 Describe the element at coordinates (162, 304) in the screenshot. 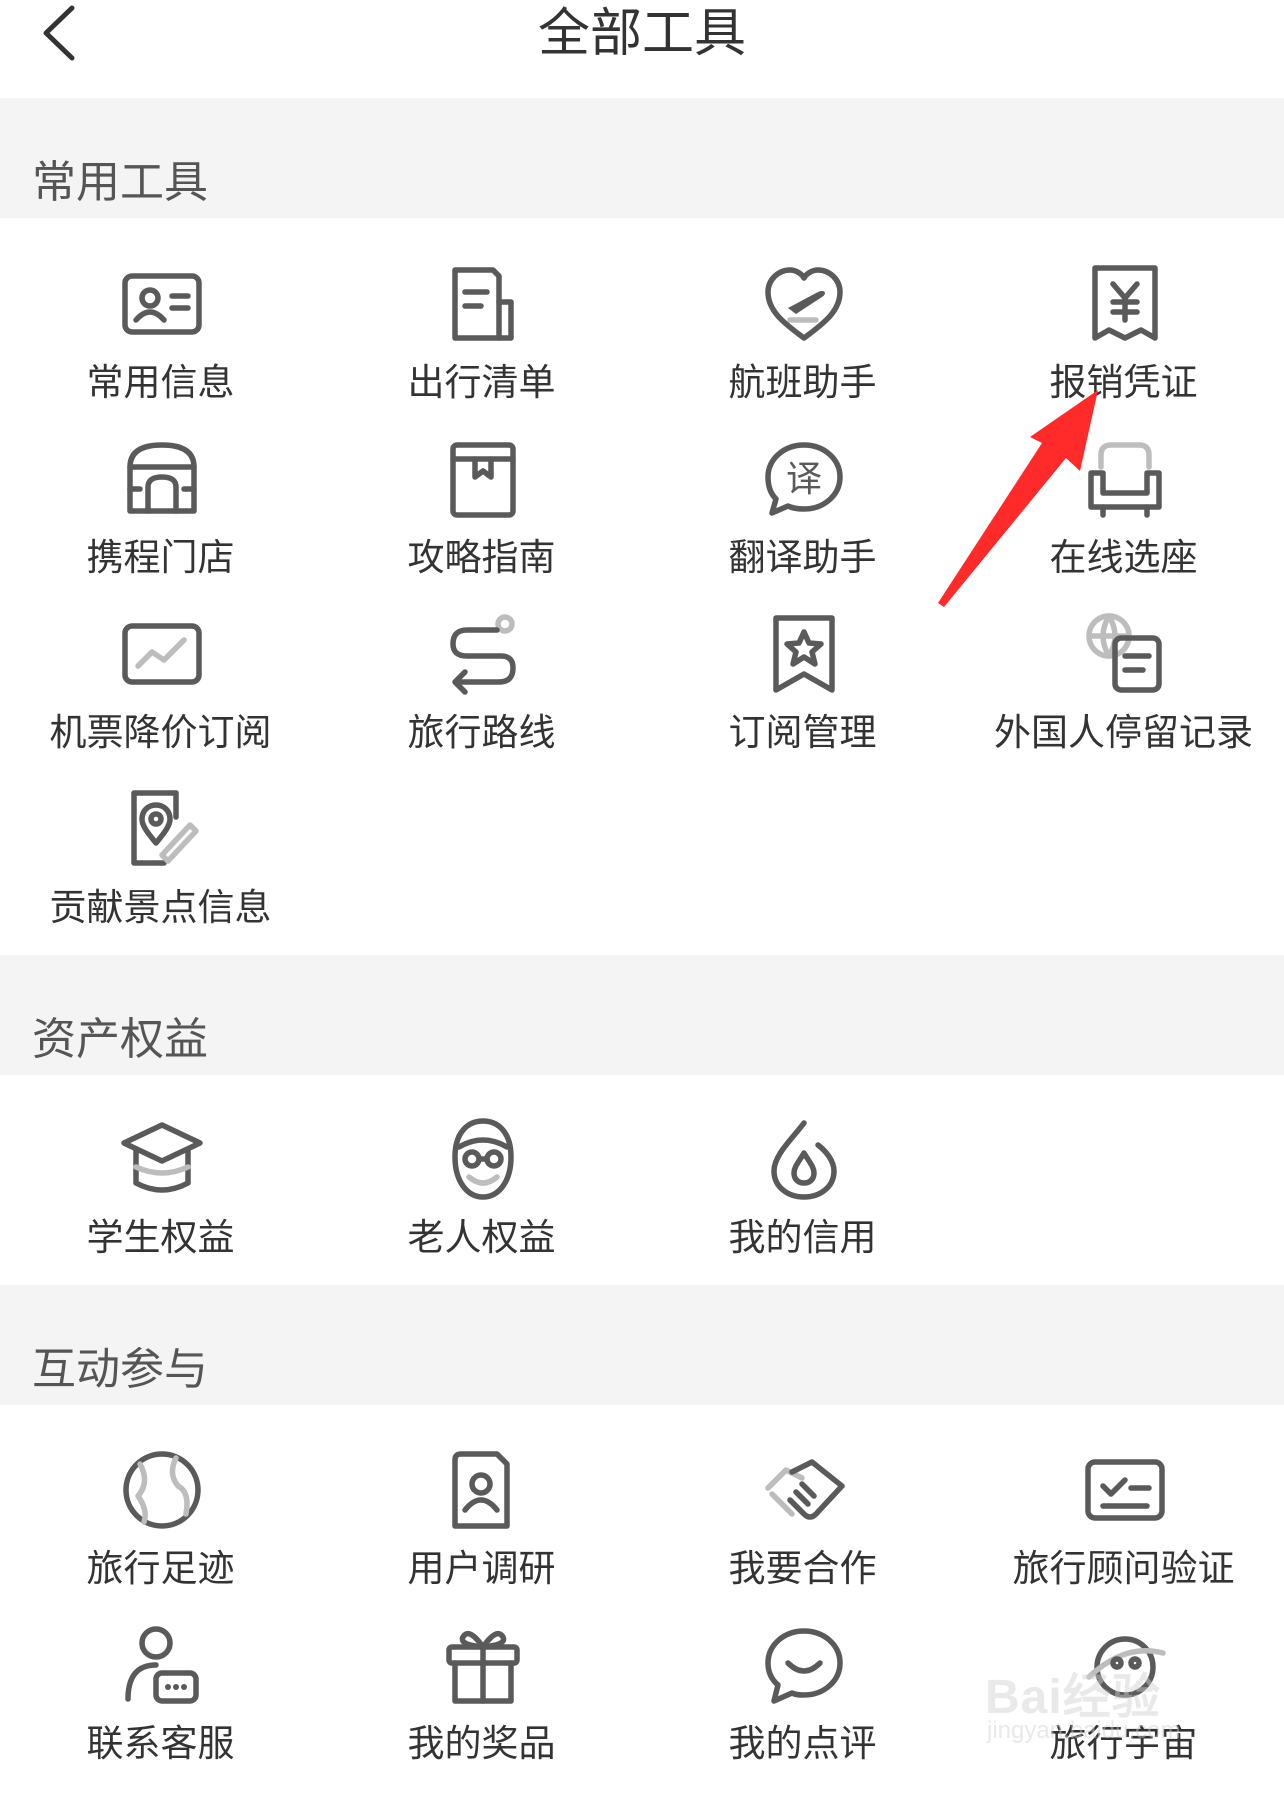

I see `id-card-icon` at that location.